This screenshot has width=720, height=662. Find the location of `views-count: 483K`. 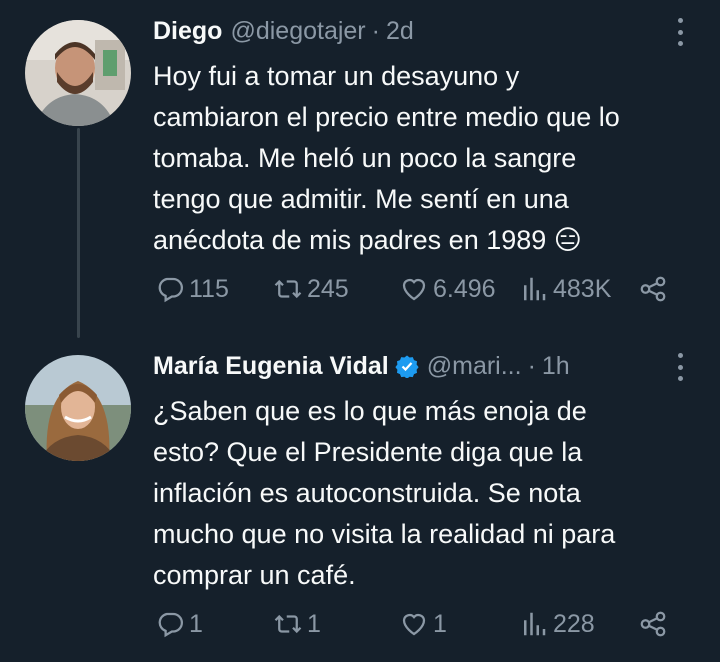

views-count: 483K is located at coordinates (582, 289).